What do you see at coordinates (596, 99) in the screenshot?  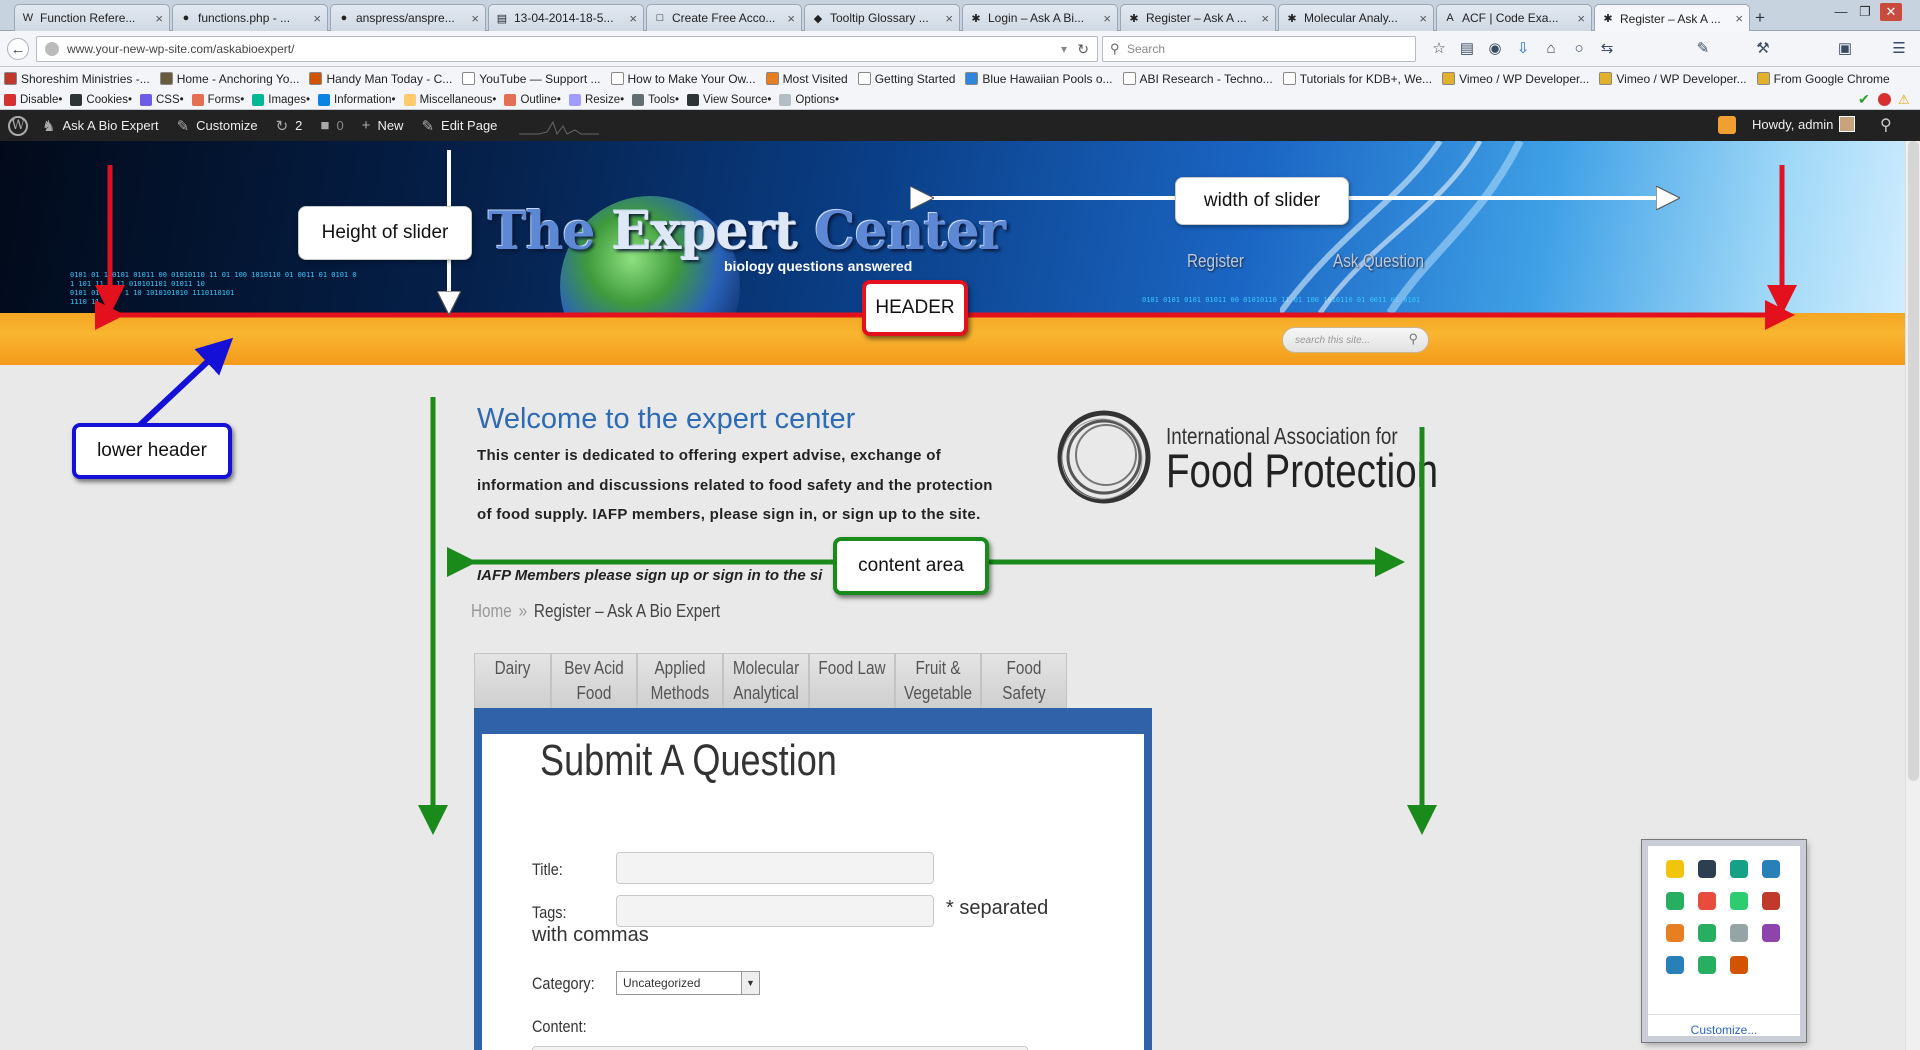 I see `webdev-menu-item: Resize•` at bounding box center [596, 99].